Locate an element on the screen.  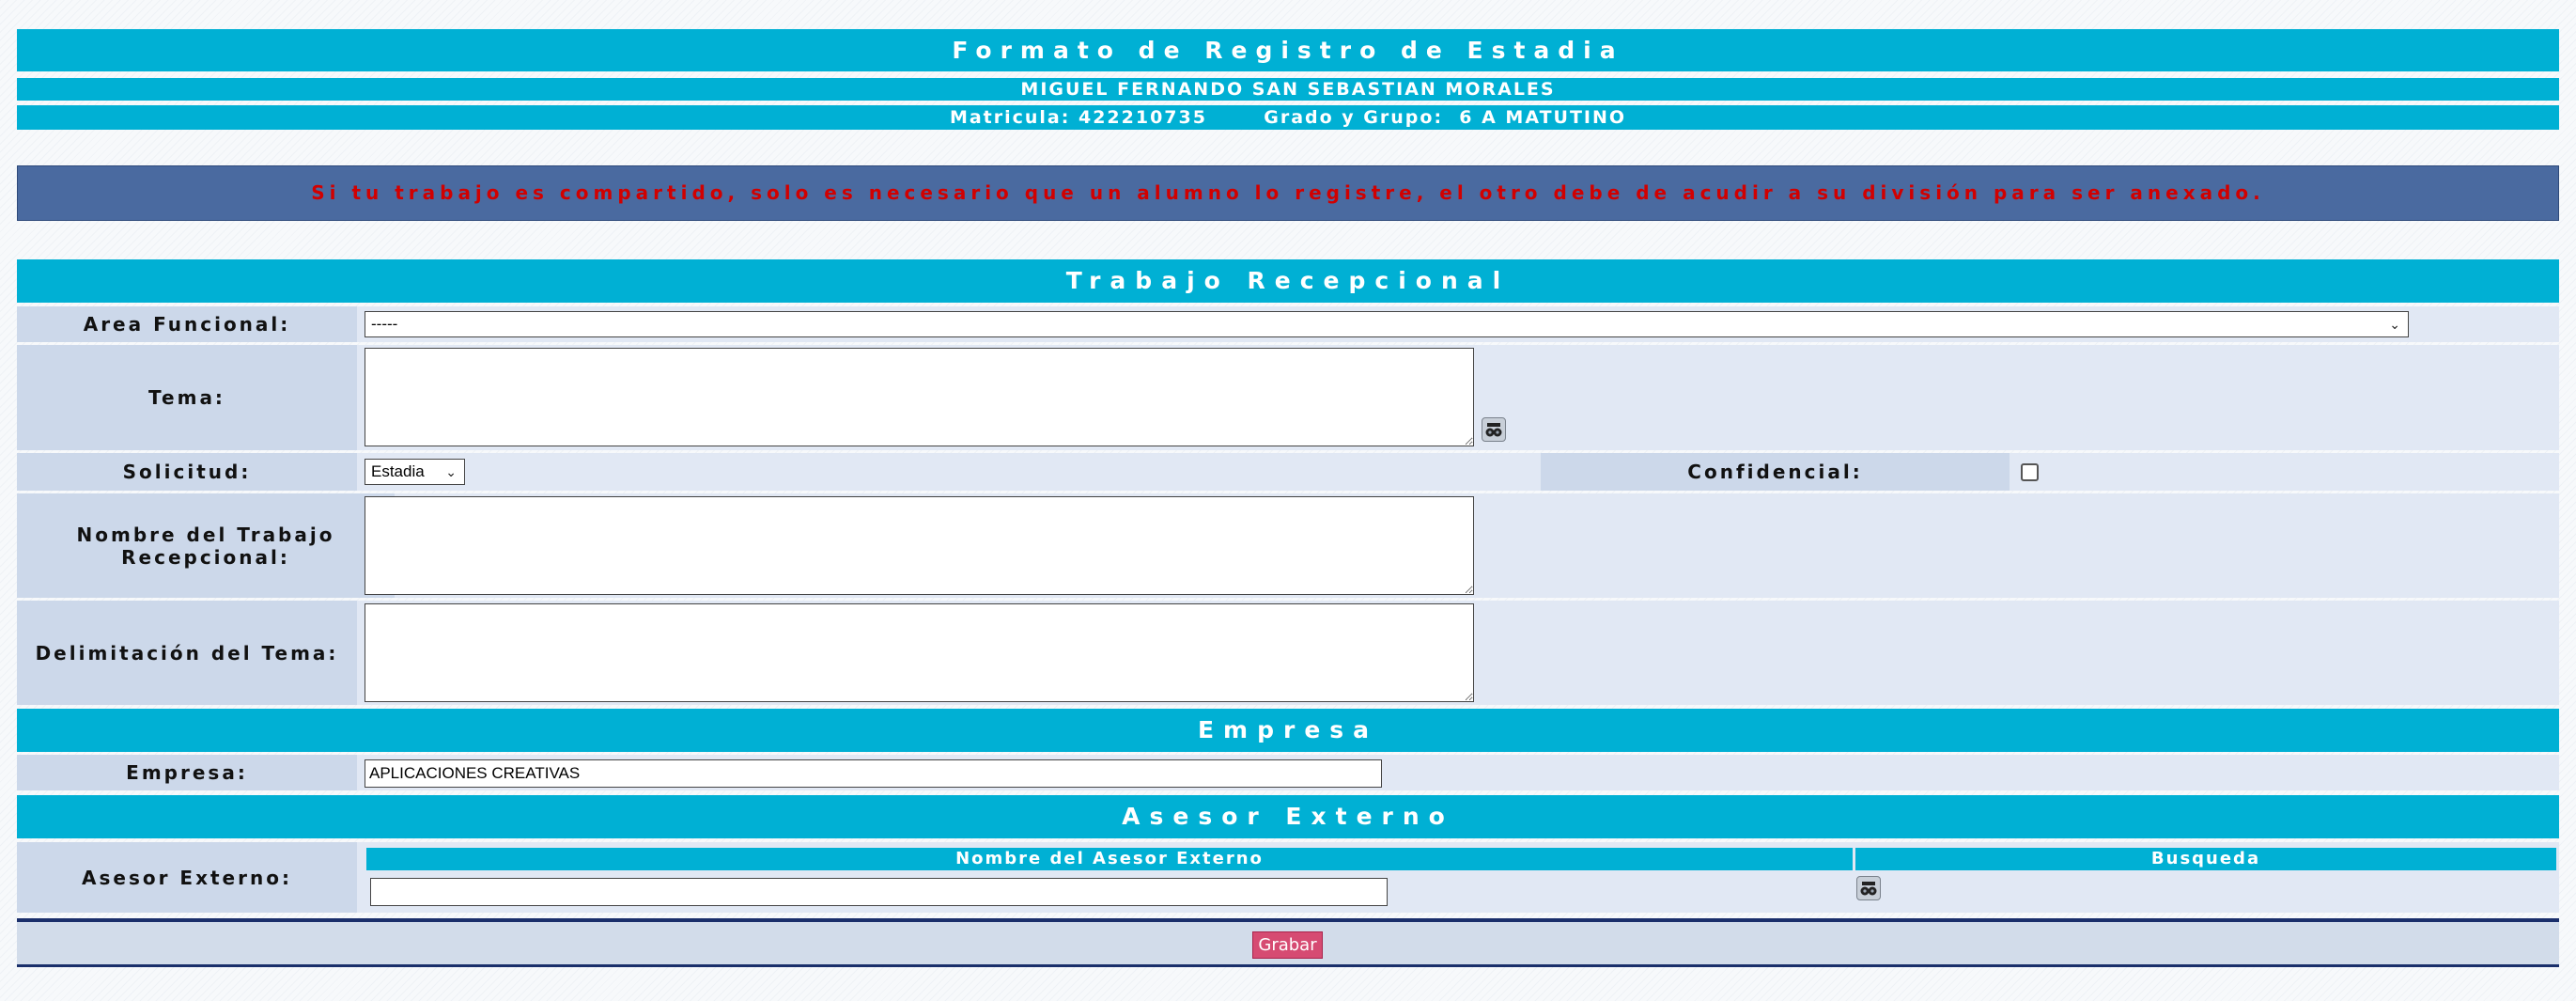
nombre-trabajo-row: Nombre del Trabajo Recepcional: is located at coordinates (1288, 546).